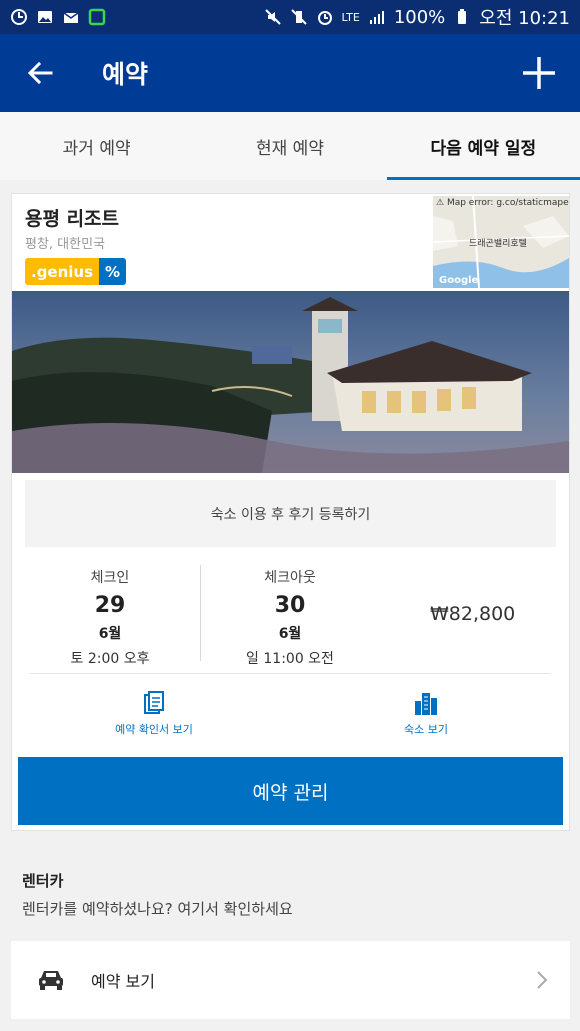  I want to click on mail-icon, so click(71, 17).